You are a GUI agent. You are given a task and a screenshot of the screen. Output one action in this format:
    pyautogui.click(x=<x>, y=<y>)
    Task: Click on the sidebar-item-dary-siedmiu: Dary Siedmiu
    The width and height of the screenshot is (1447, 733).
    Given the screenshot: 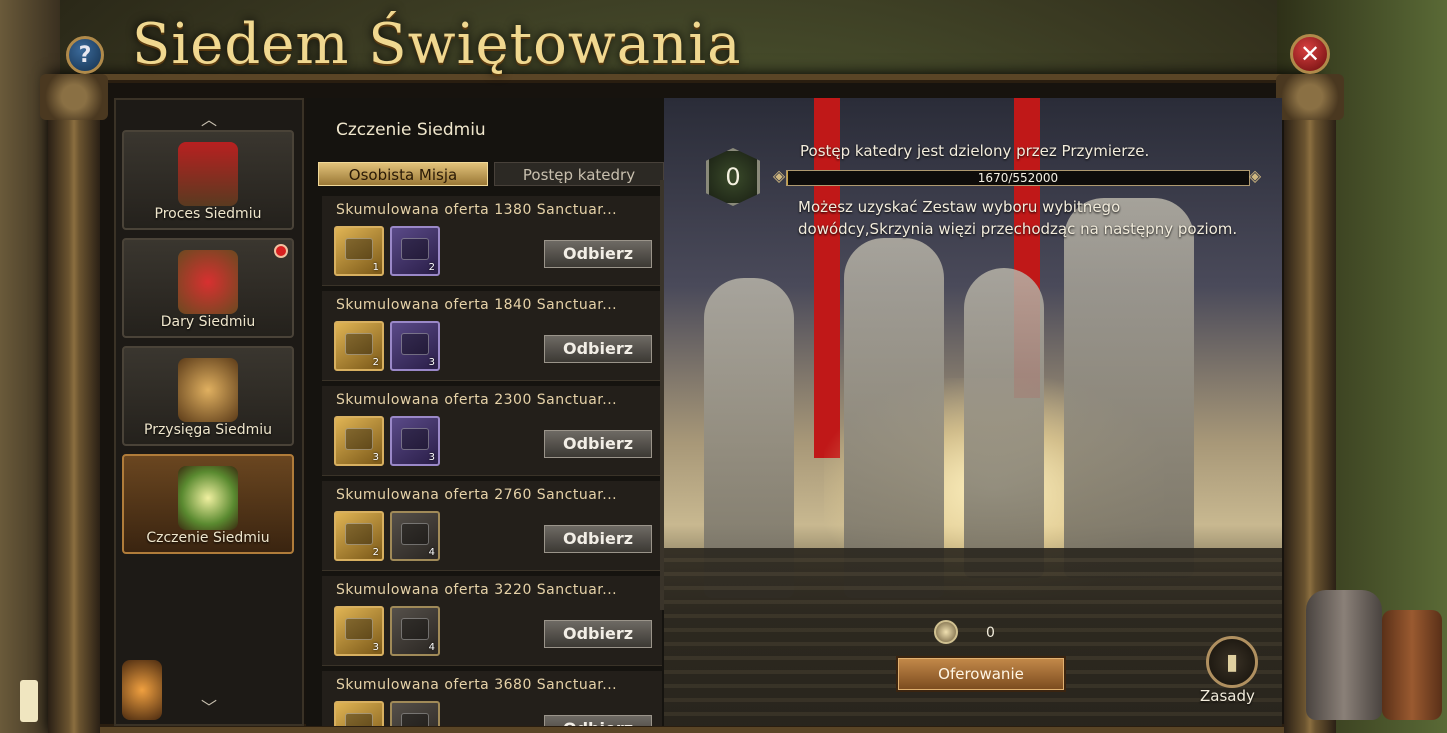 What is the action you would take?
    pyautogui.click(x=208, y=288)
    